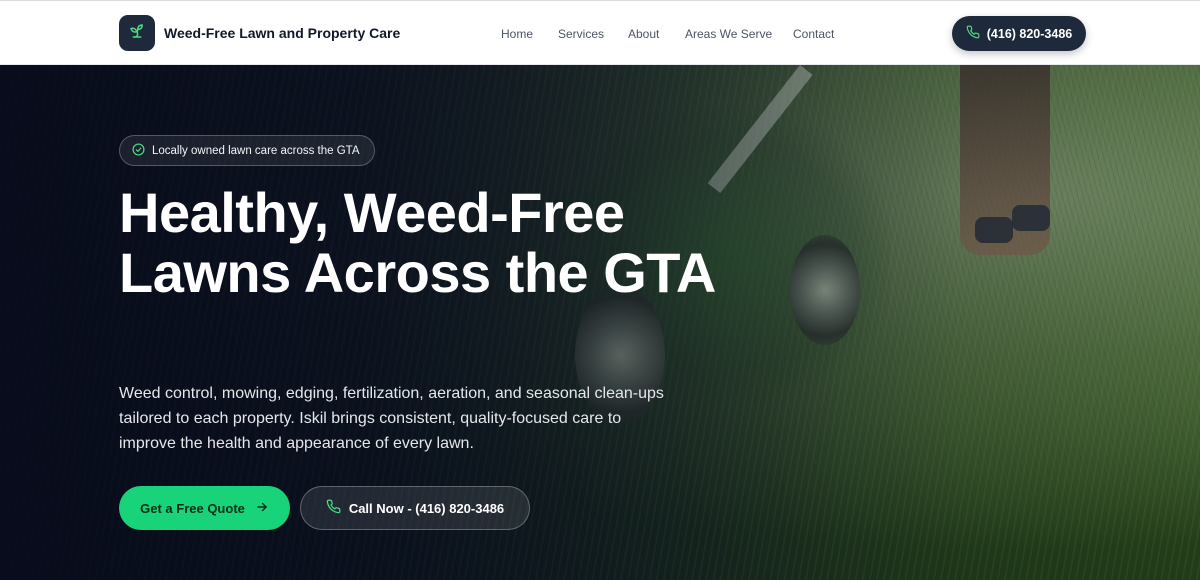 Image resolution: width=1200 pixels, height=580 pixels. Describe the element at coordinates (728, 34) in the screenshot. I see `nav-areas-we-serve: Areas We Serve` at that location.